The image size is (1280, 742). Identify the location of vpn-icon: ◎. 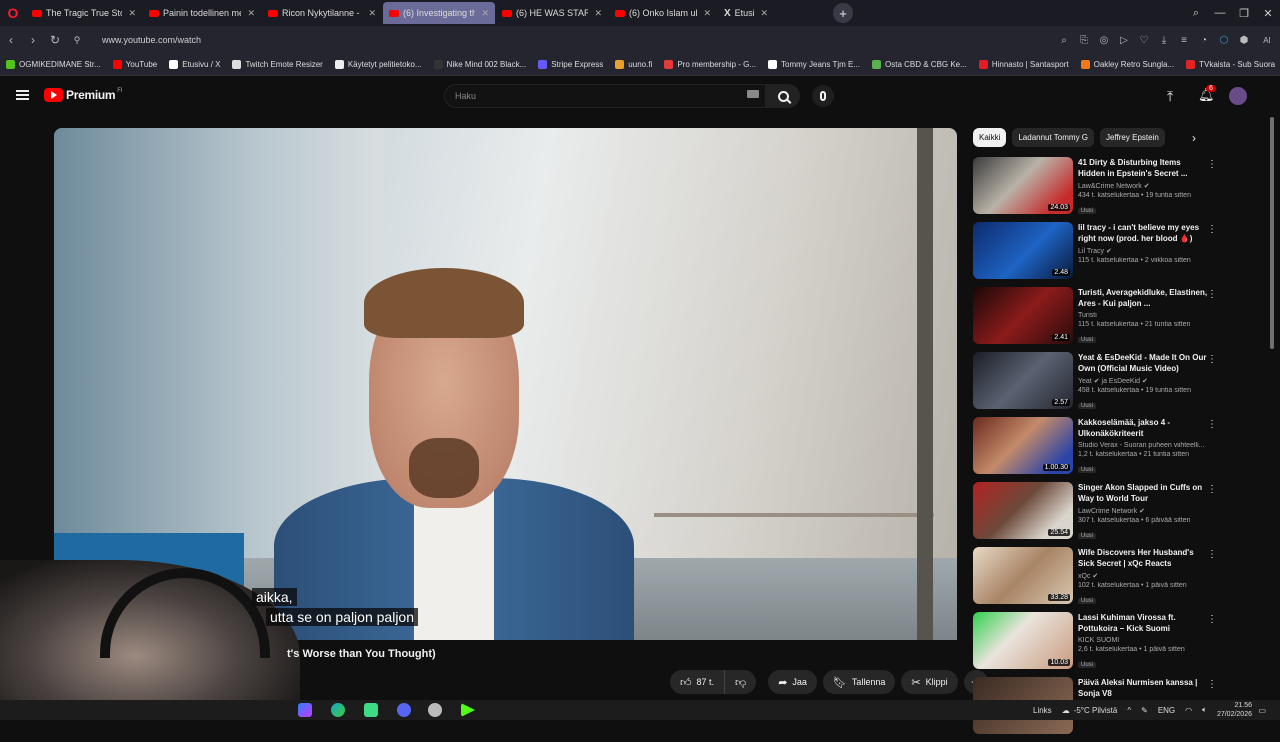
(1104, 40).